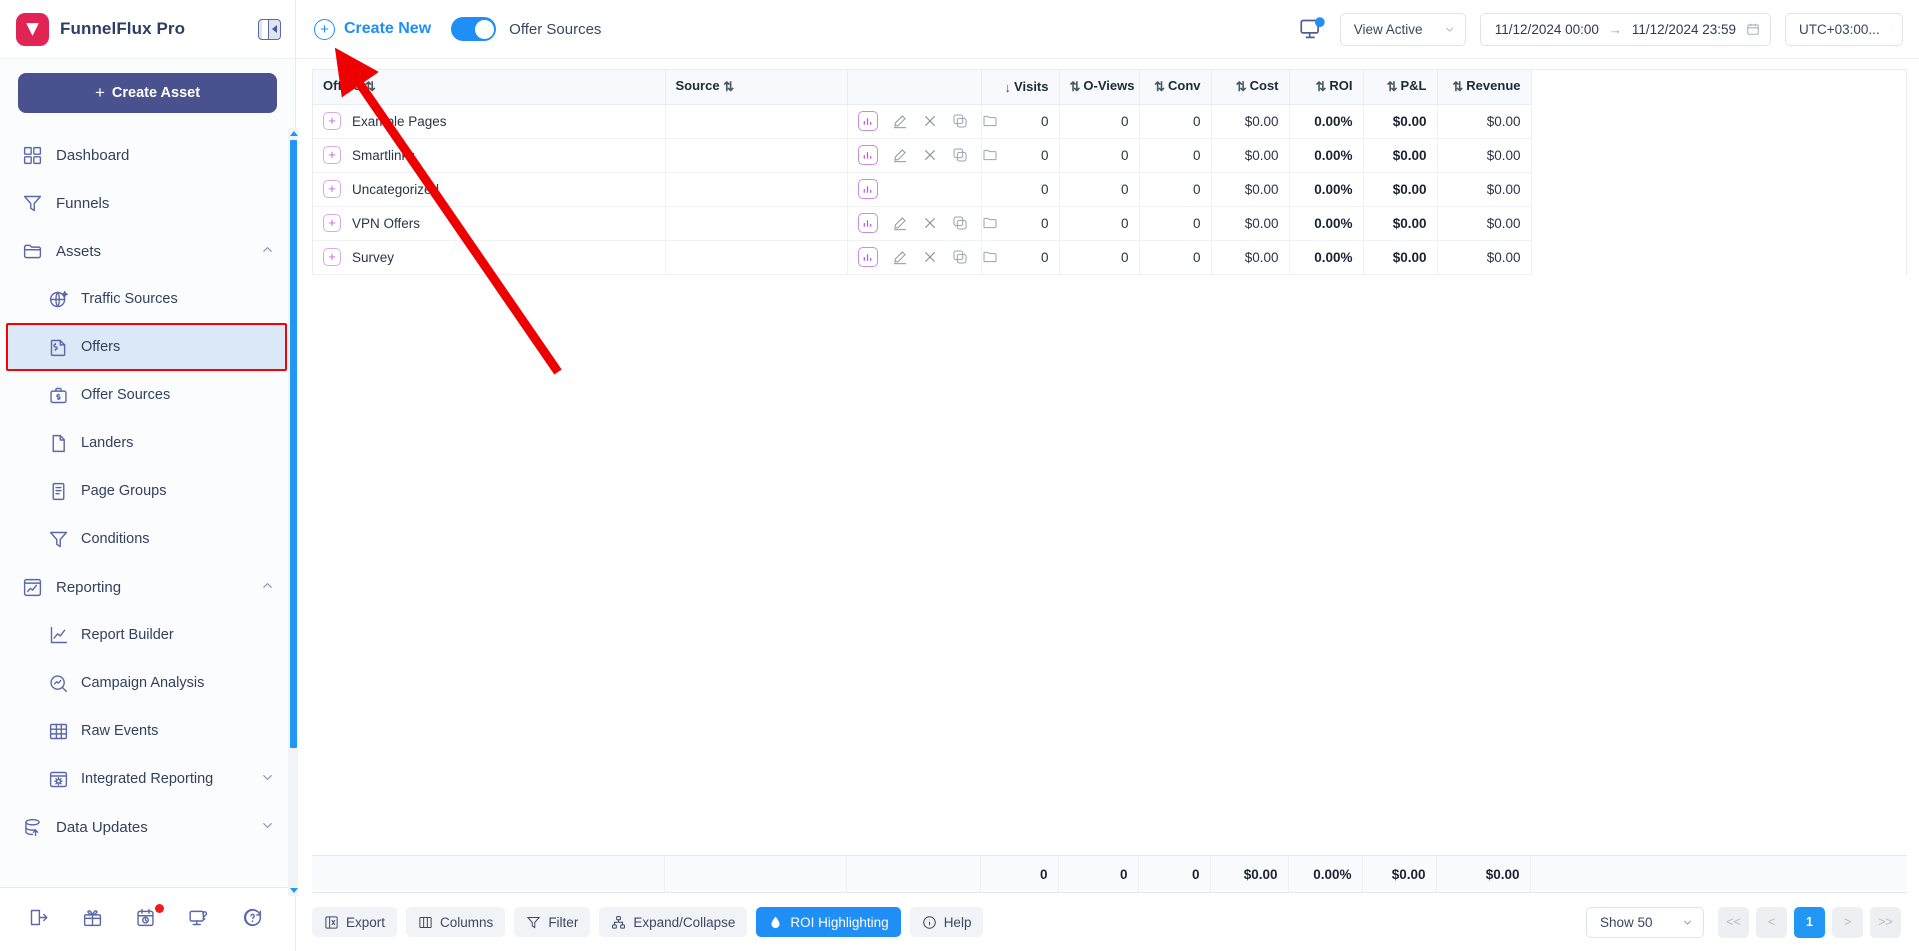 The width and height of the screenshot is (1919, 951). Describe the element at coordinates (1326, 87) in the screenshot. I see `column-header-roi: ⇅ ROI` at that location.